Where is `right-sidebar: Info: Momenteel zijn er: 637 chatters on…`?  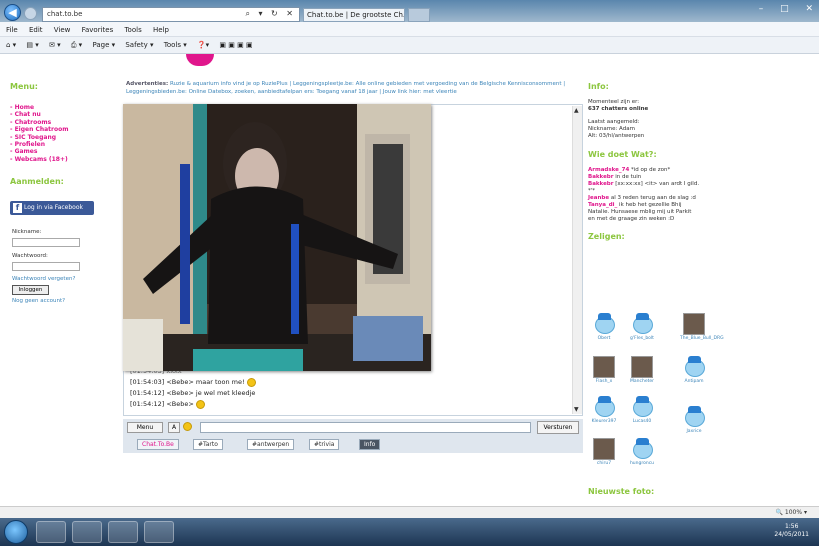
right-sidebar: Info: Momenteel zijn er: 637 chatters on… is located at coordinates (658, 161).